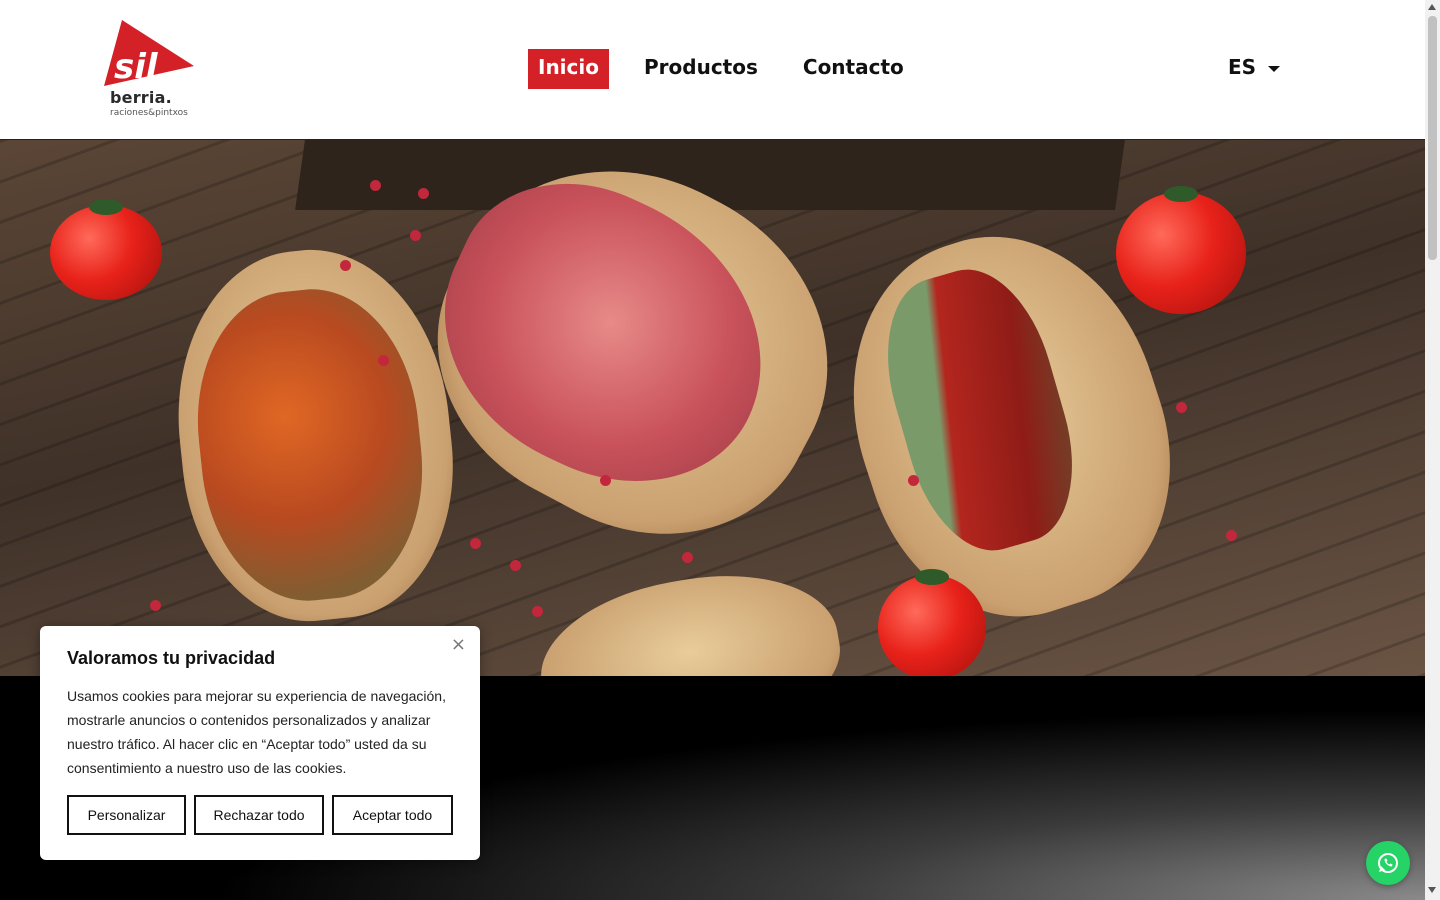  What do you see at coordinates (1432, 890) in the screenshot?
I see `scroll-down-icon` at bounding box center [1432, 890].